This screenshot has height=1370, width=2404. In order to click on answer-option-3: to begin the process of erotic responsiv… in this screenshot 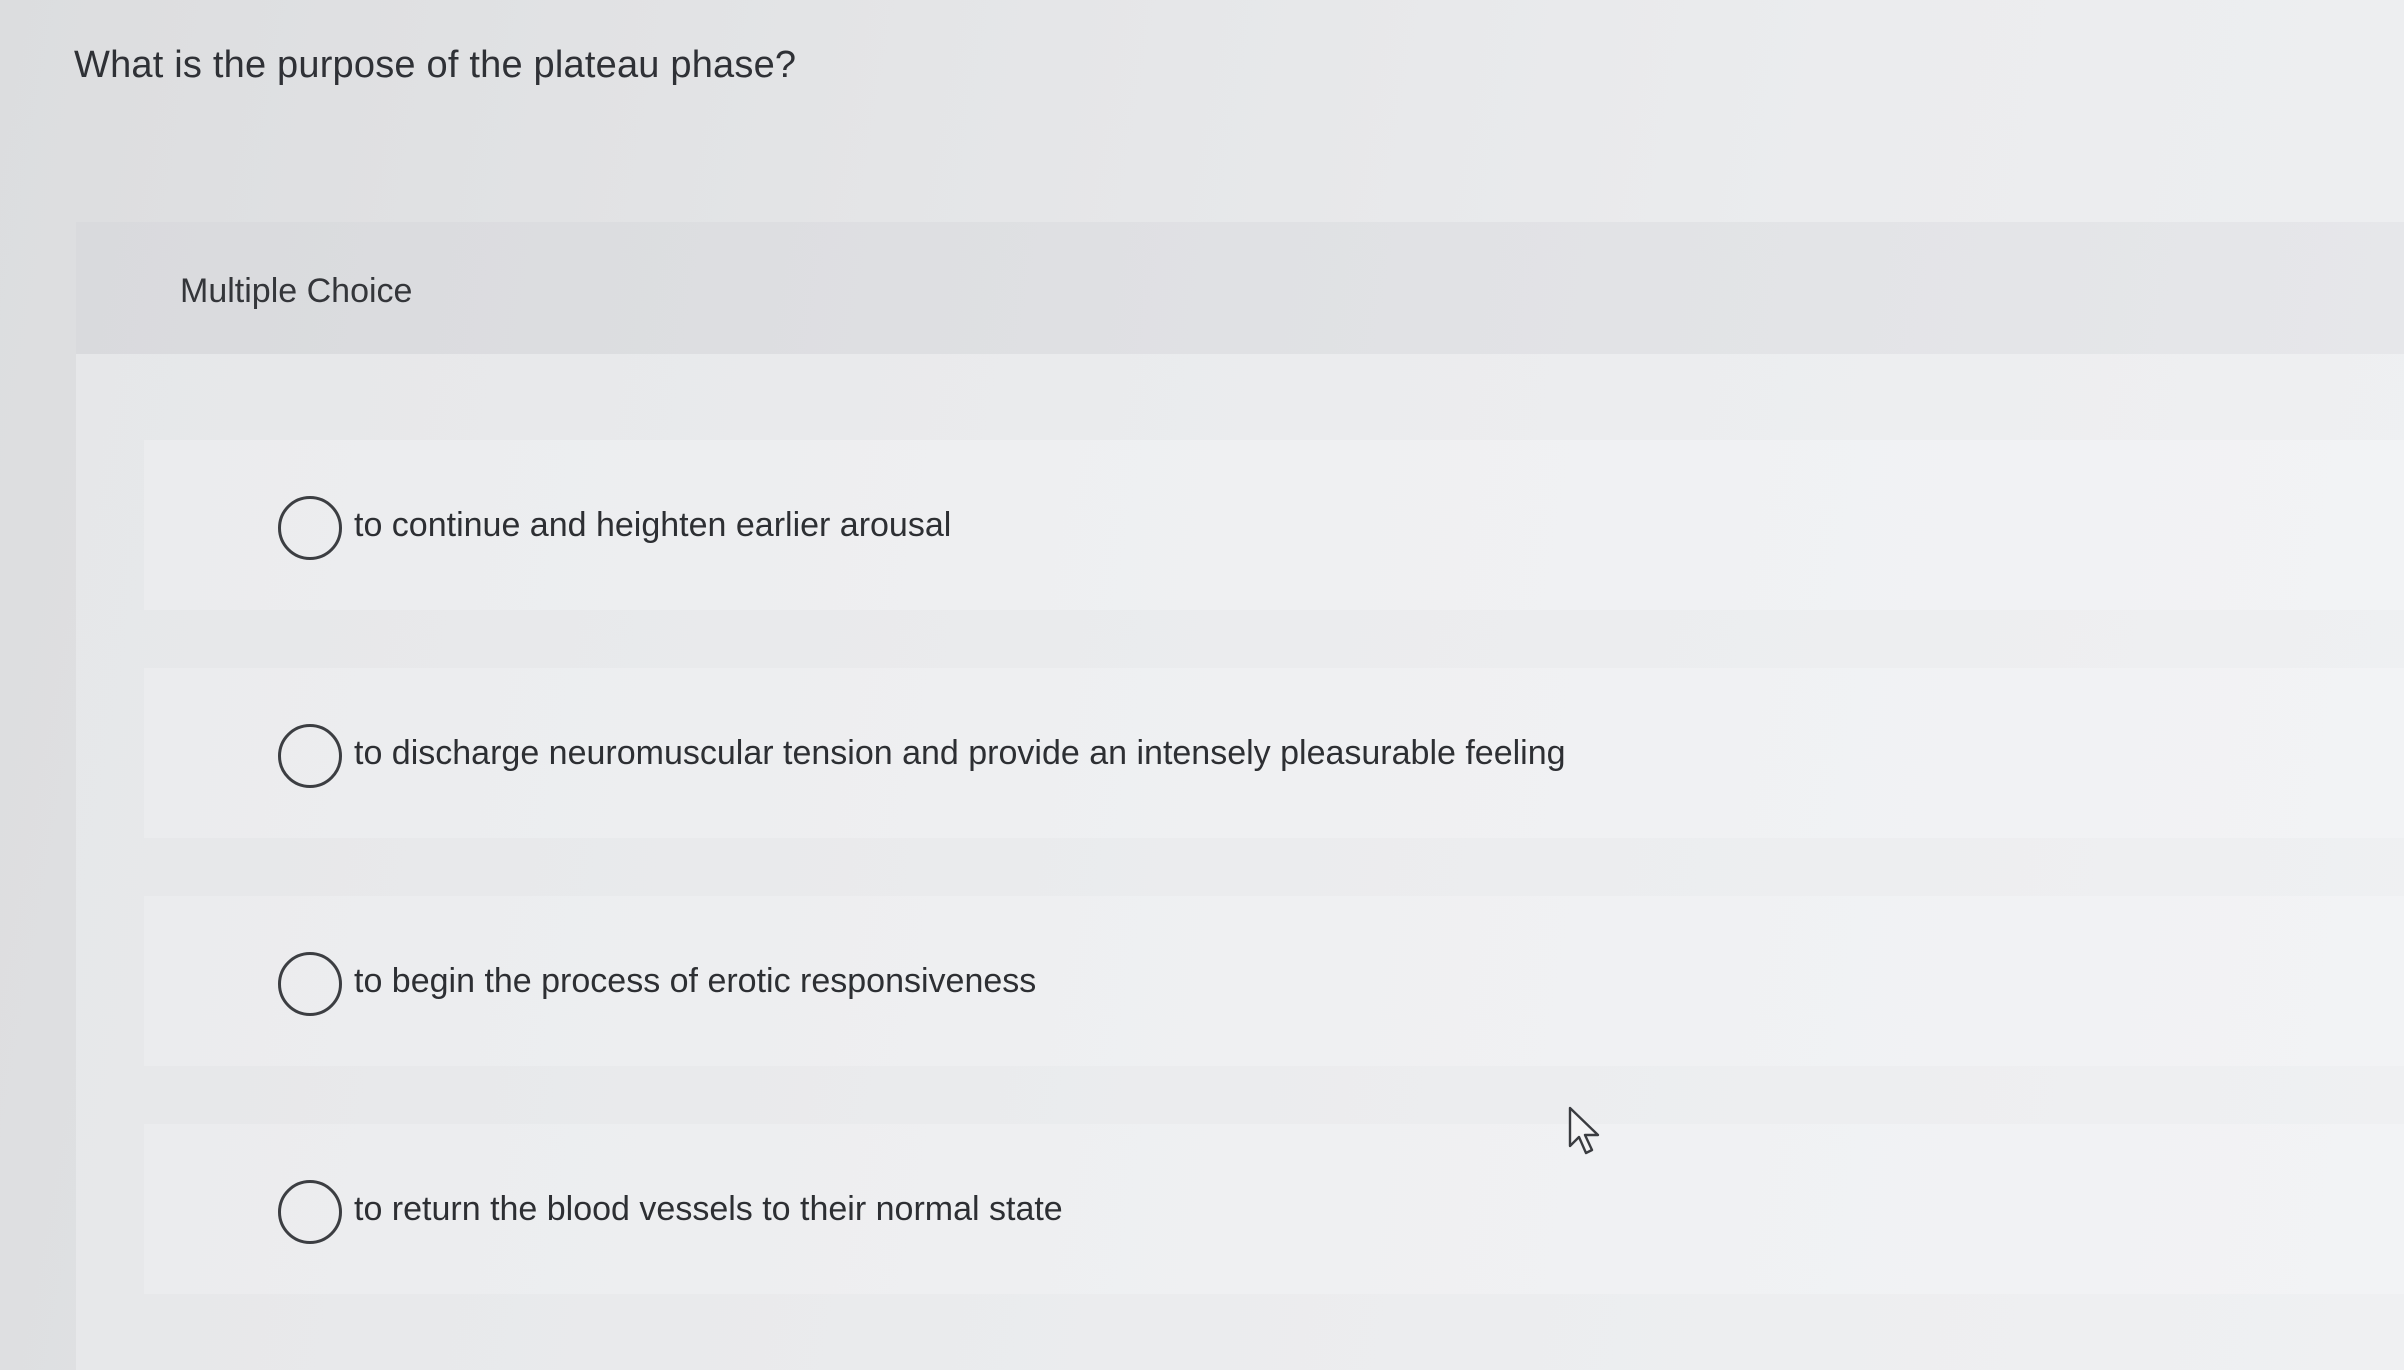, I will do `click(1274, 981)`.